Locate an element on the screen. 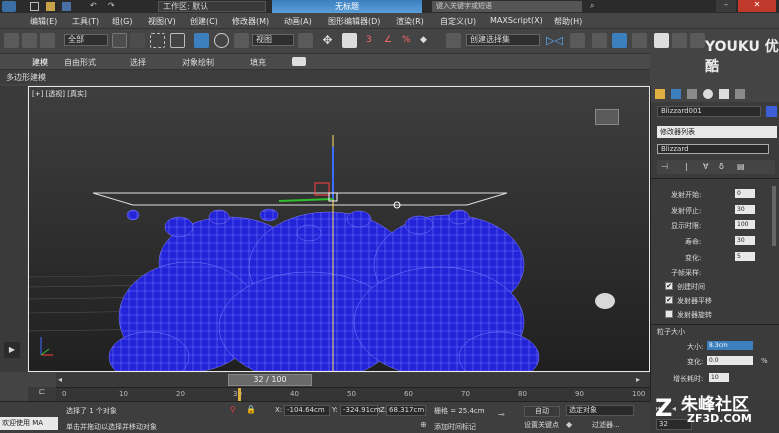 This screenshot has width=779, height=433. hierarchy-tab-icon is located at coordinates (692, 94).